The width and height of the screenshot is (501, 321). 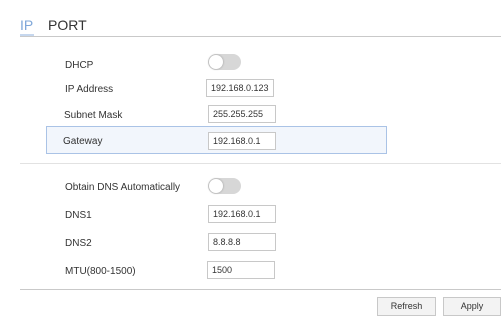 What do you see at coordinates (89, 89) in the screenshot?
I see `ip-address-label: IP Address` at bounding box center [89, 89].